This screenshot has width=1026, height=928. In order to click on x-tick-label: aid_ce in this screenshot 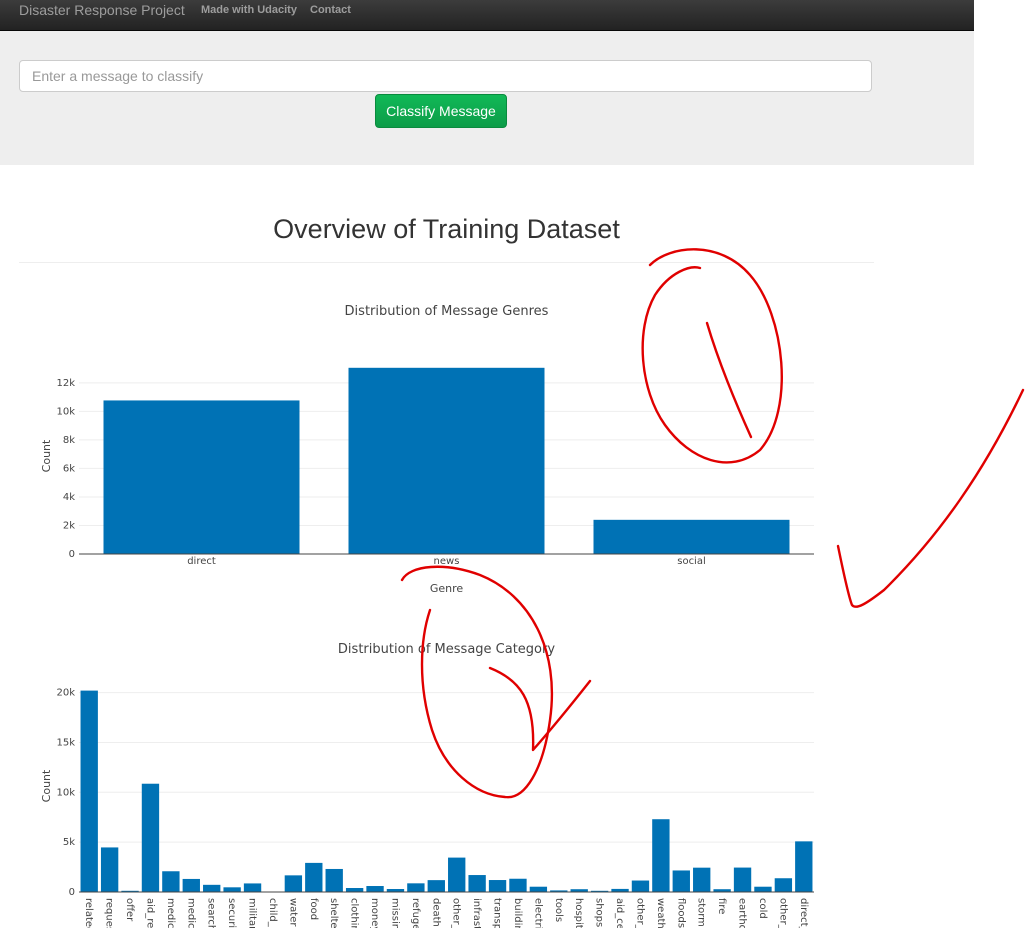, I will do `click(619, 913)`.